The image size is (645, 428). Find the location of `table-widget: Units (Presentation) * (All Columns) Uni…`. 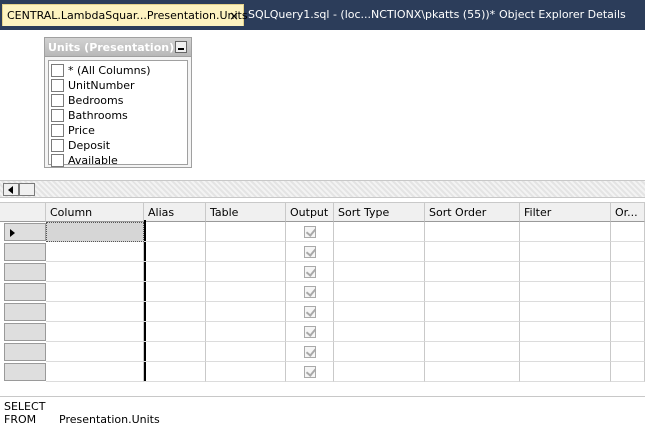

table-widget: Units (Presentation) * (All Columns) Uni… is located at coordinates (118, 102).